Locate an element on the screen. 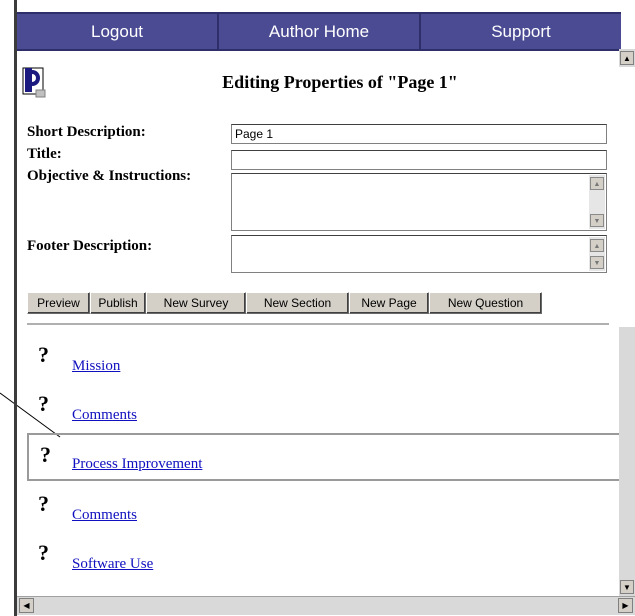 This screenshot has height=616, width=635. title-input is located at coordinates (419, 160).